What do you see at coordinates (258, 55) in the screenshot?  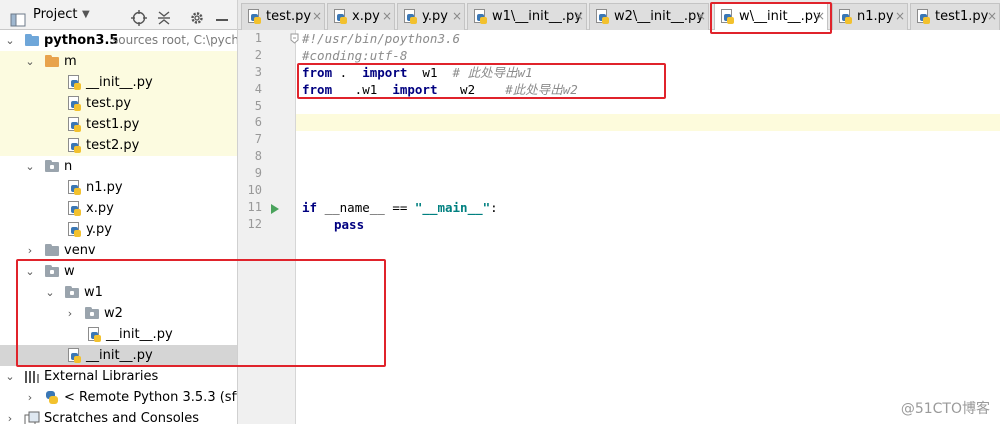 I see `line-number: 2` at bounding box center [258, 55].